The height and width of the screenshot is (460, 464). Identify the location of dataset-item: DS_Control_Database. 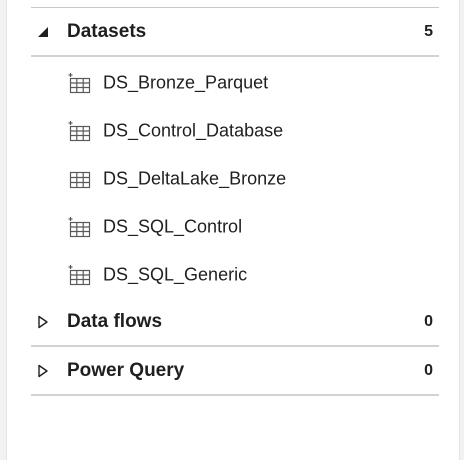
(233, 131).